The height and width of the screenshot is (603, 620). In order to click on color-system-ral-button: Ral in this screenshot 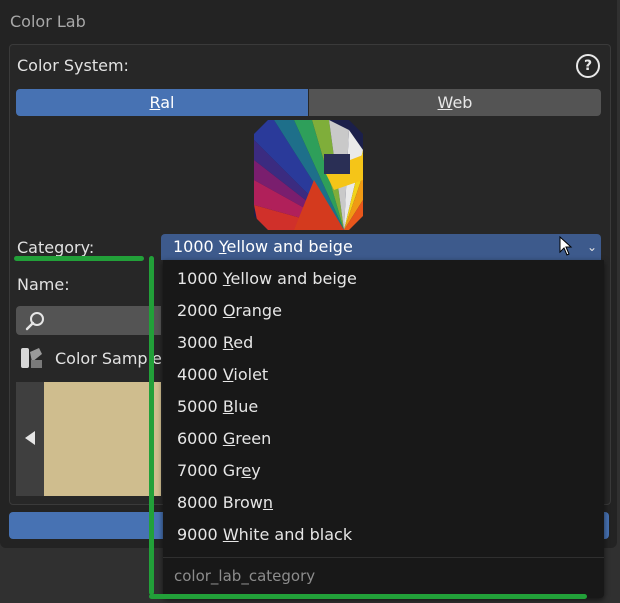, I will do `click(162, 102)`.